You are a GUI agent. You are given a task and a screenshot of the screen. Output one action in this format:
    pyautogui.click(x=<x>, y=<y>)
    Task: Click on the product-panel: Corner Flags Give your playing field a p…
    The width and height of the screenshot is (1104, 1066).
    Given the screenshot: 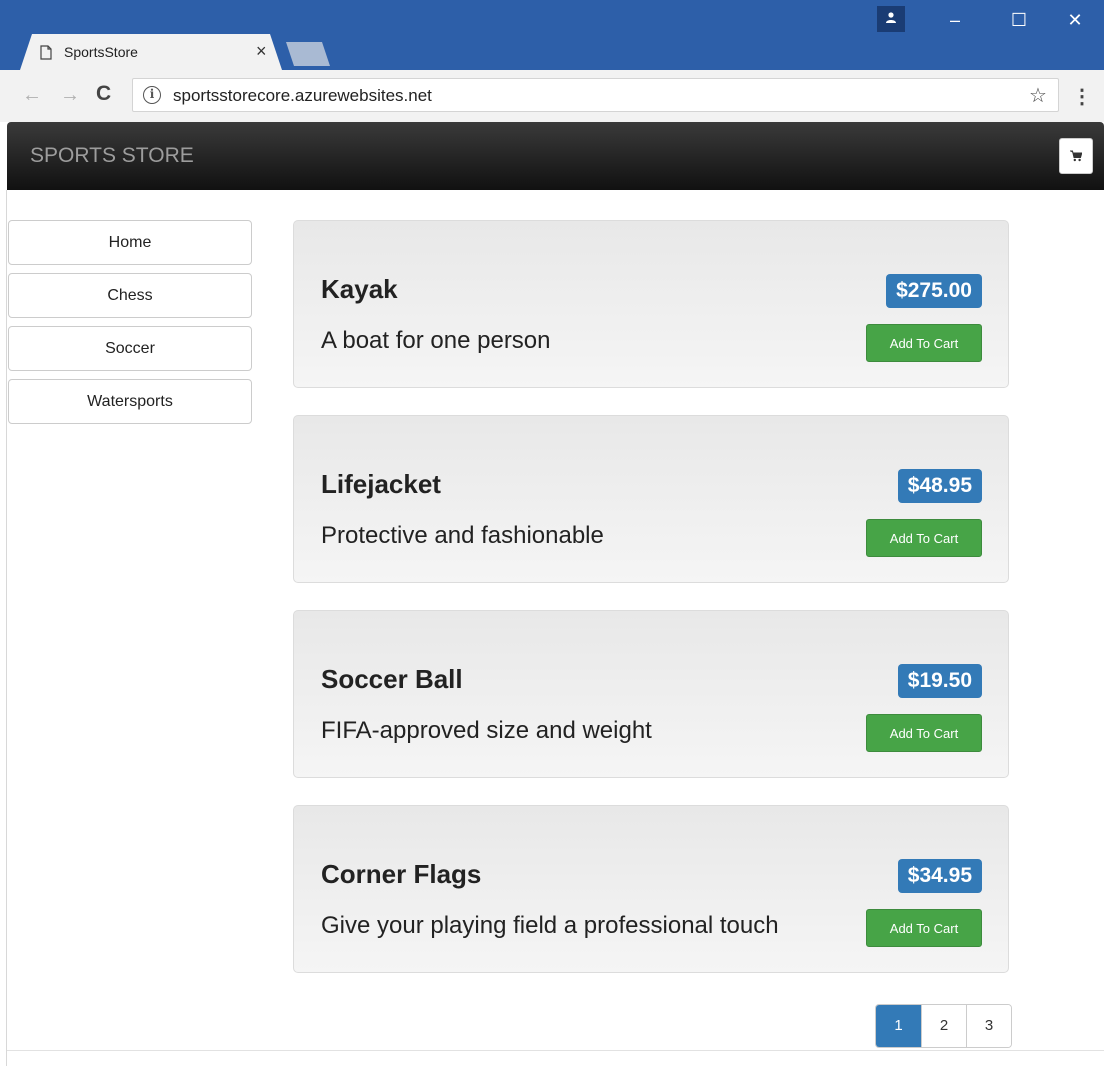 What is the action you would take?
    pyautogui.click(x=651, y=889)
    